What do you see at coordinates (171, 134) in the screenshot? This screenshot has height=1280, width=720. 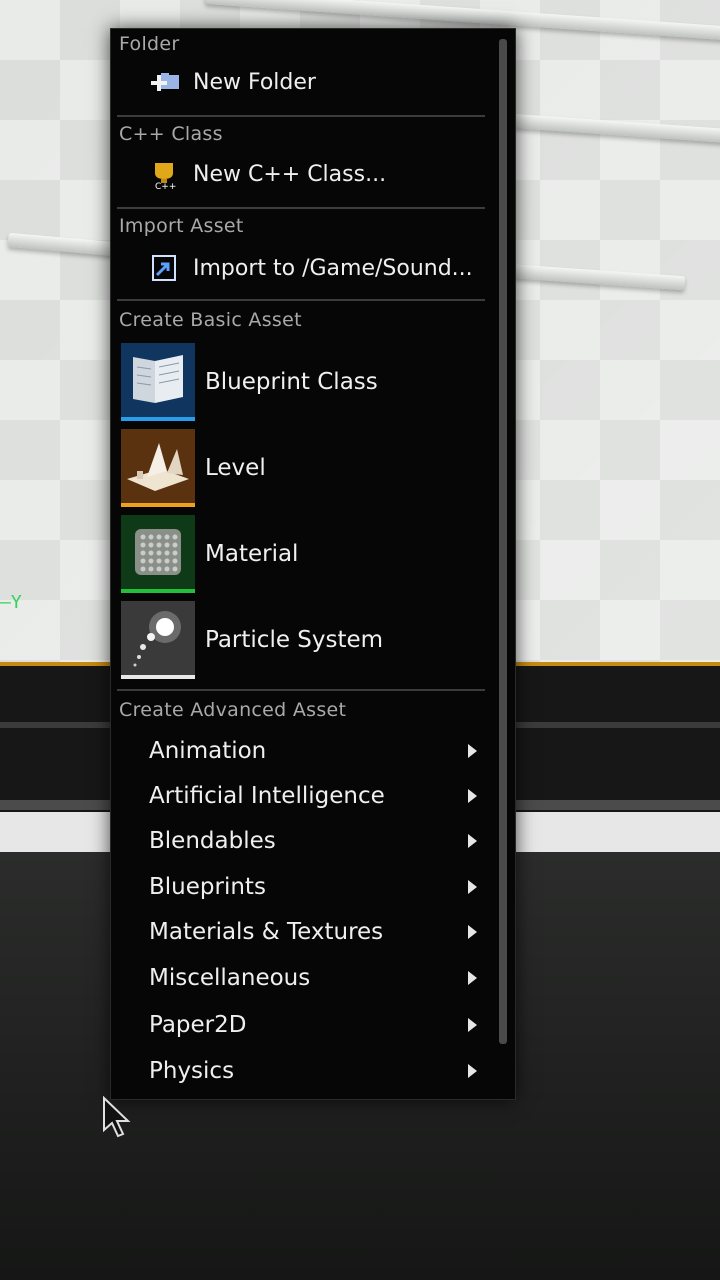 I see `section-header-cpp: C++ Class` at bounding box center [171, 134].